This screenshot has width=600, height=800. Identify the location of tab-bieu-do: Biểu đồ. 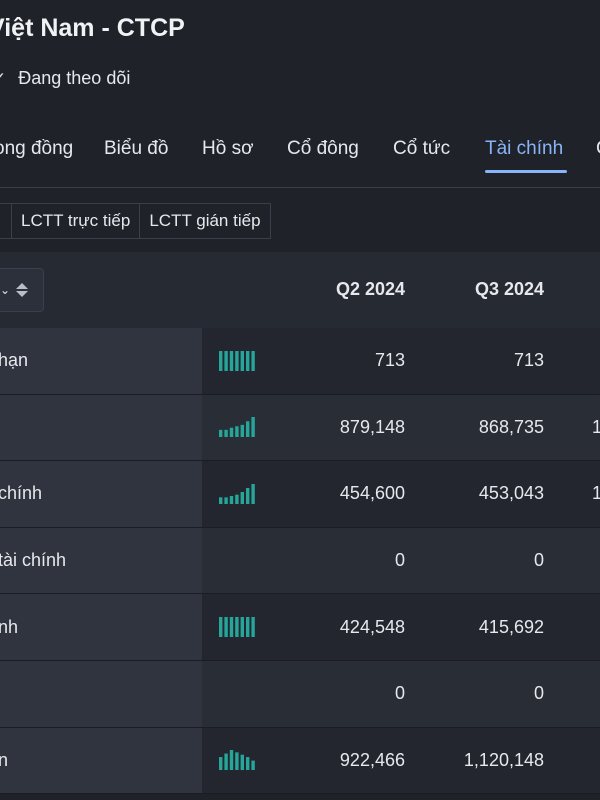
(136, 149).